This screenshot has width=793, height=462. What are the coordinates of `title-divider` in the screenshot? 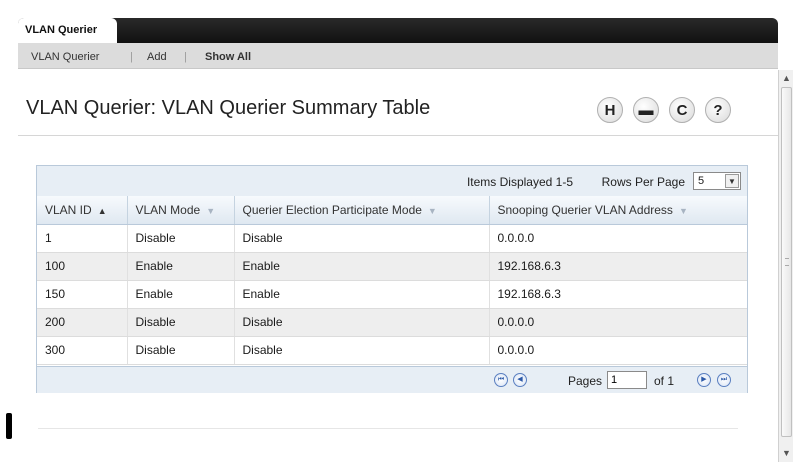 It's located at (398, 135).